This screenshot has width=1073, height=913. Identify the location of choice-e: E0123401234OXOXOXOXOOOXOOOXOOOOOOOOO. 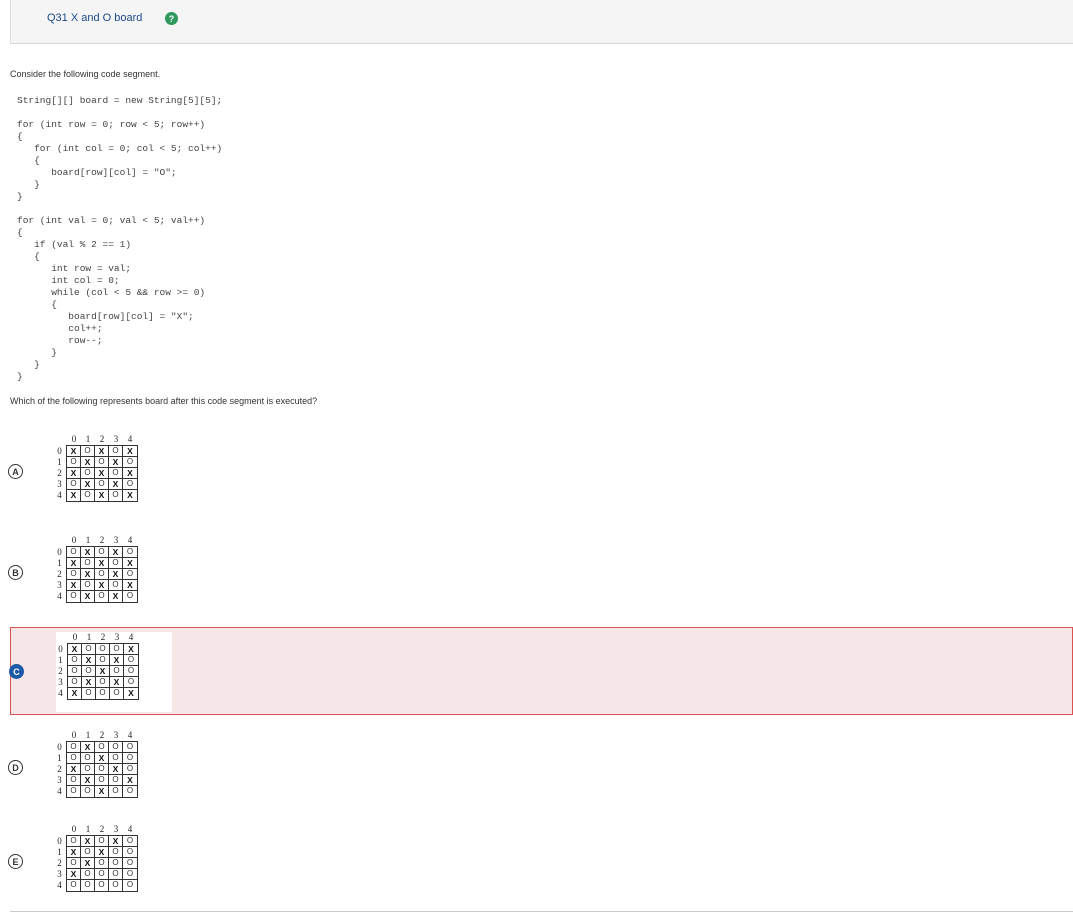
(536, 862).